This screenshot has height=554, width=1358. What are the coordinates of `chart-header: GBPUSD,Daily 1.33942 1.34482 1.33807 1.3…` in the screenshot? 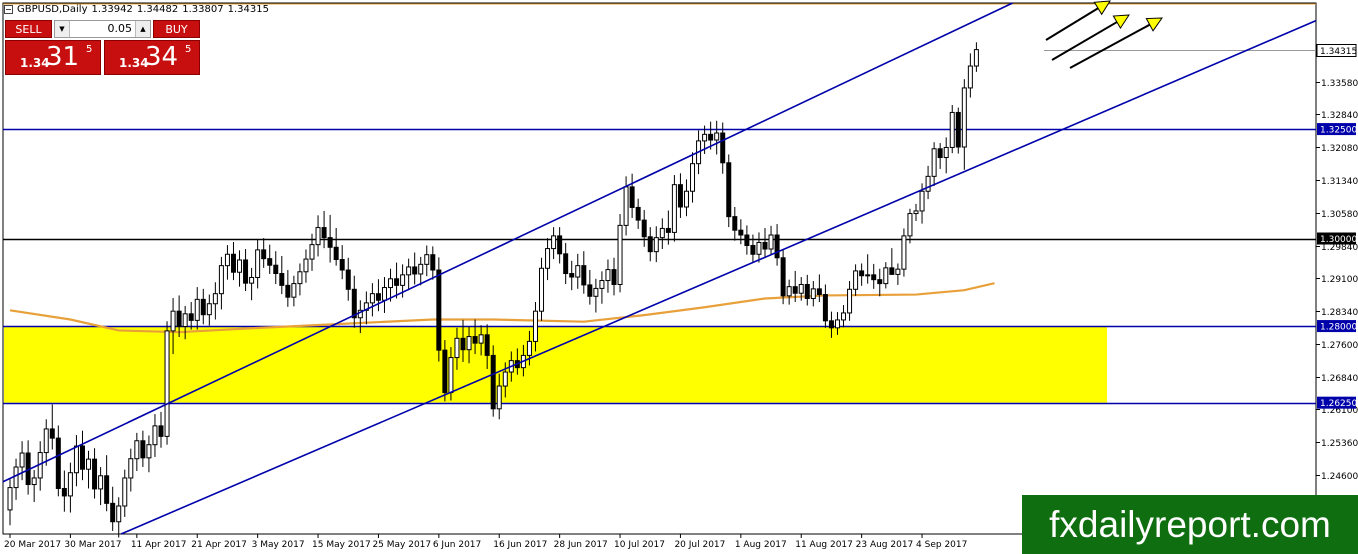 It's located at (136, 9).